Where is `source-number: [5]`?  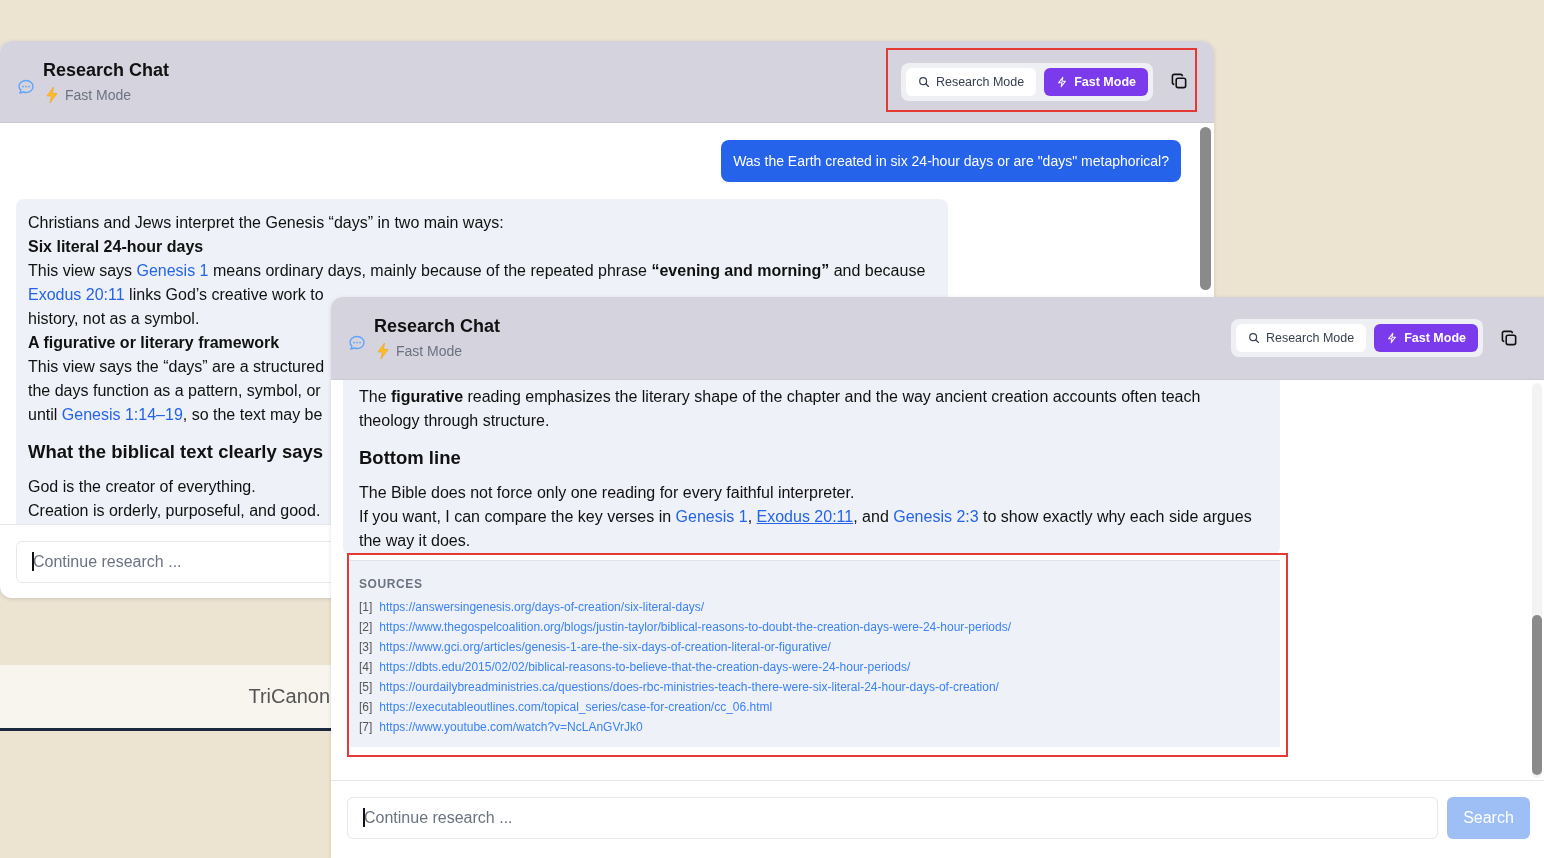
source-number: [5] is located at coordinates (366, 687).